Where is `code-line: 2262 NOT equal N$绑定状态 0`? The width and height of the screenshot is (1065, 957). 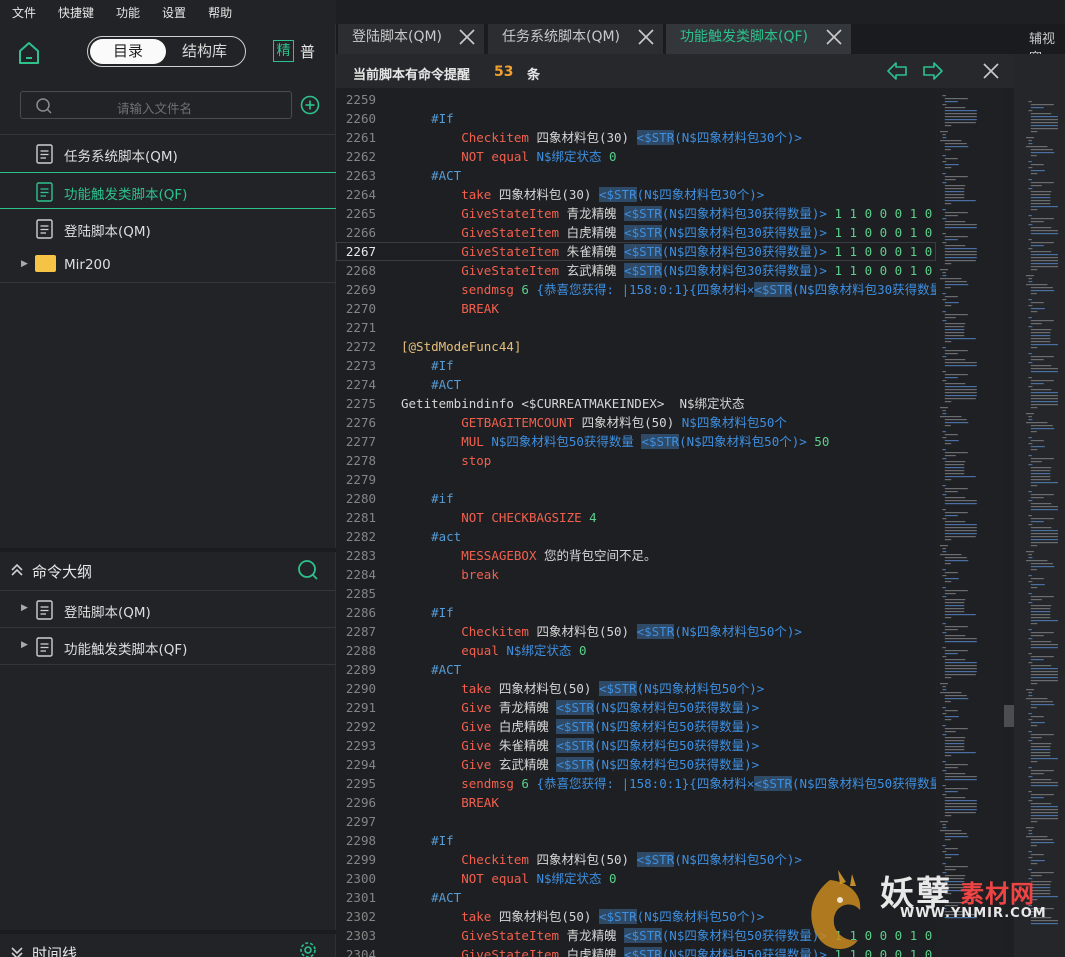 code-line: 2262 NOT equal N$绑定状态 0 is located at coordinates (636, 156).